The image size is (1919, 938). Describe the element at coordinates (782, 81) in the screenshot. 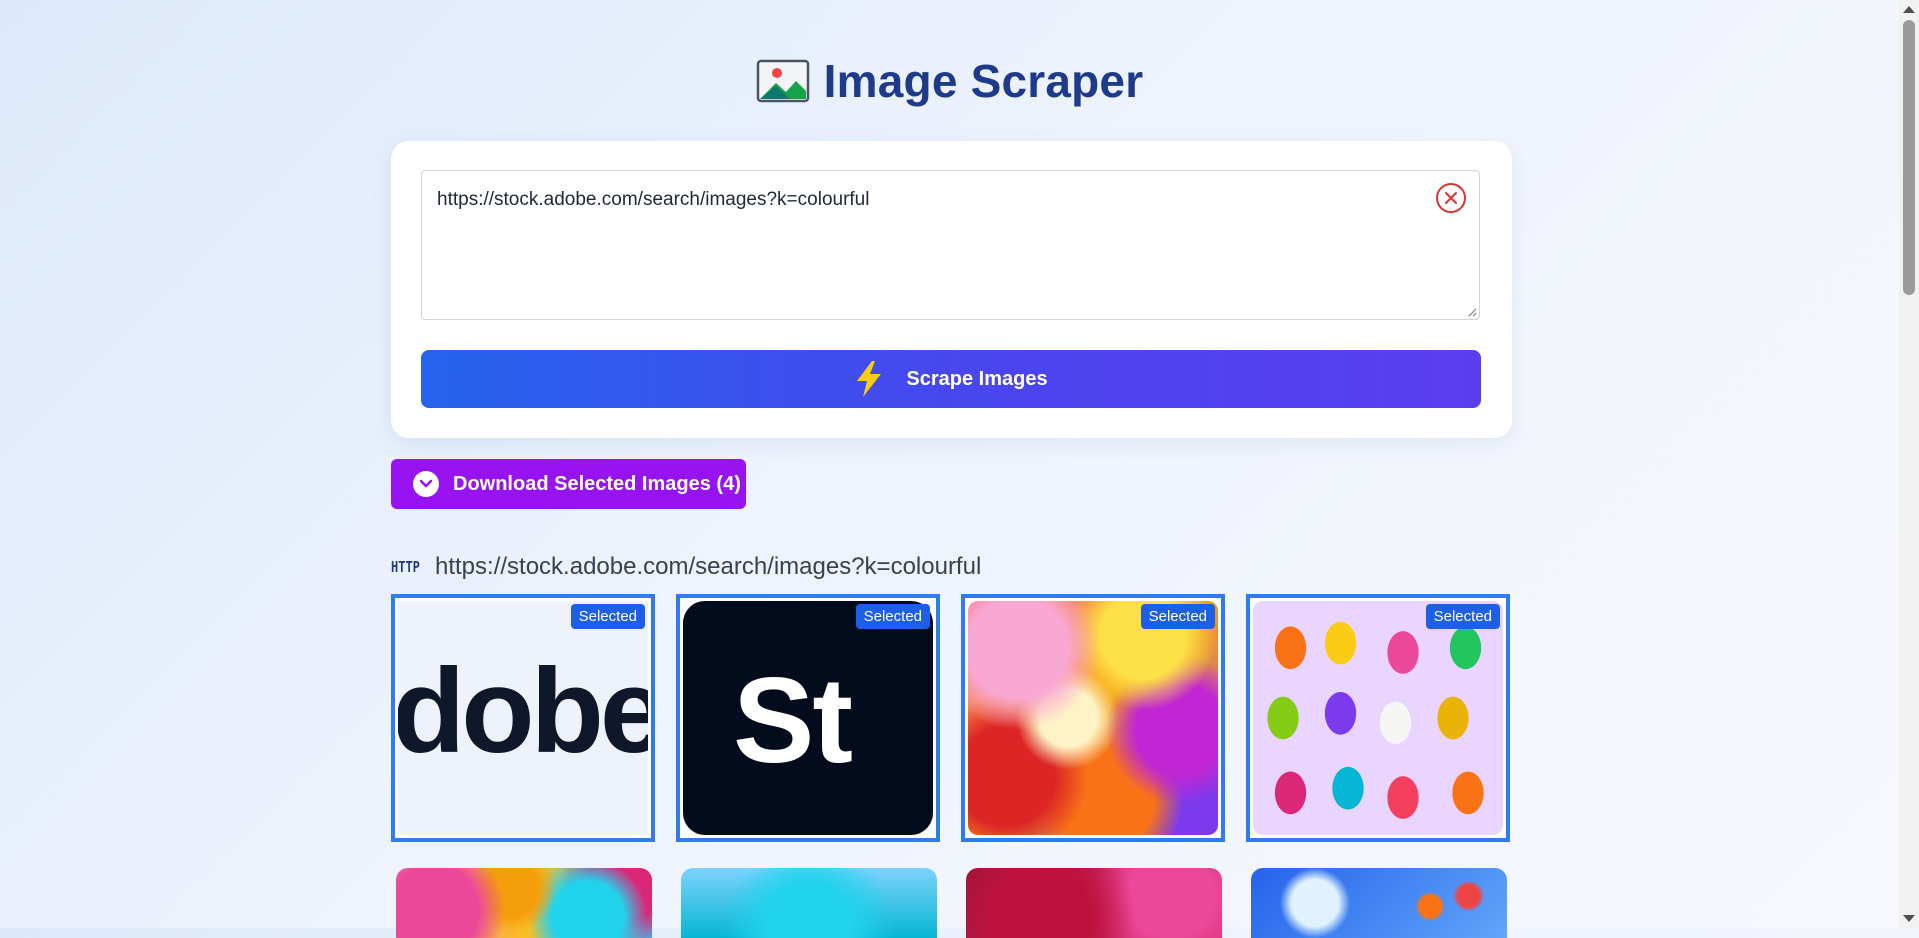

I see `picture-icon` at that location.